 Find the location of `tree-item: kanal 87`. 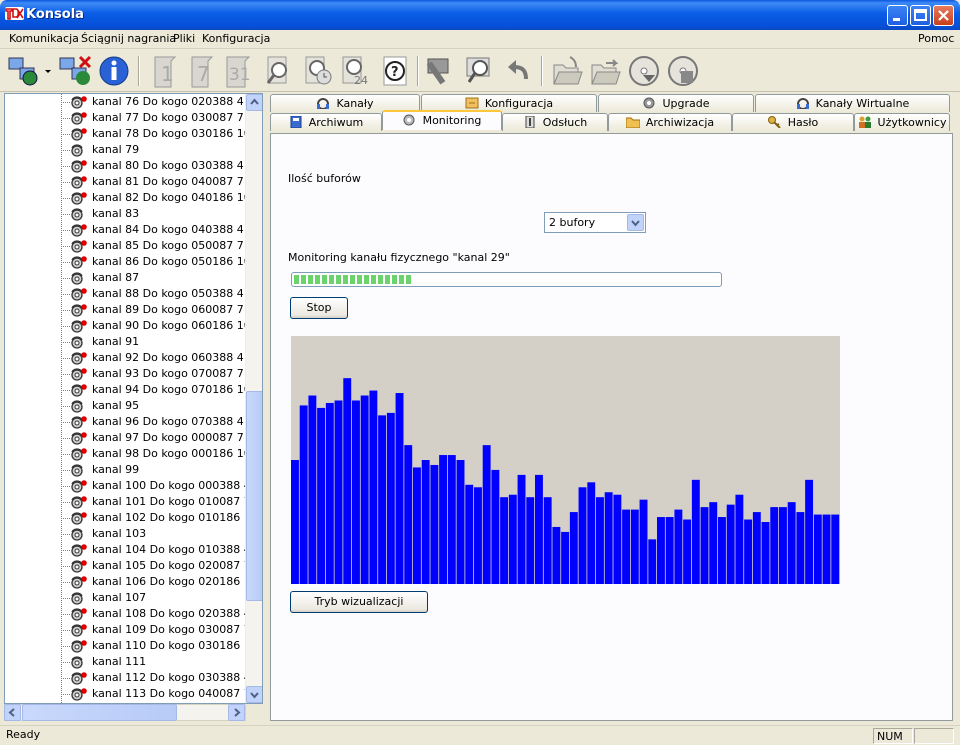

tree-item: kanal 87 is located at coordinates (125, 278).